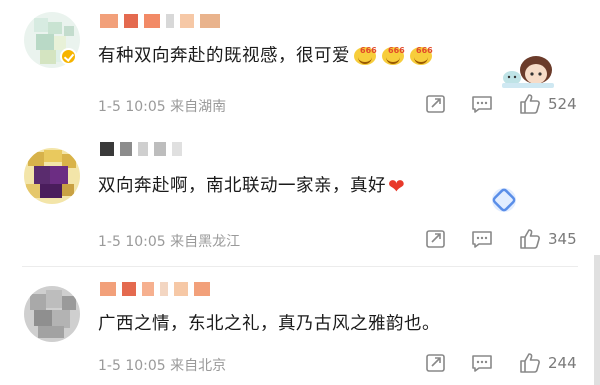 Image resolution: width=600 pixels, height=385 pixels. Describe the element at coordinates (68, 56) in the screenshot. I see `verified-badge-icon` at that location.